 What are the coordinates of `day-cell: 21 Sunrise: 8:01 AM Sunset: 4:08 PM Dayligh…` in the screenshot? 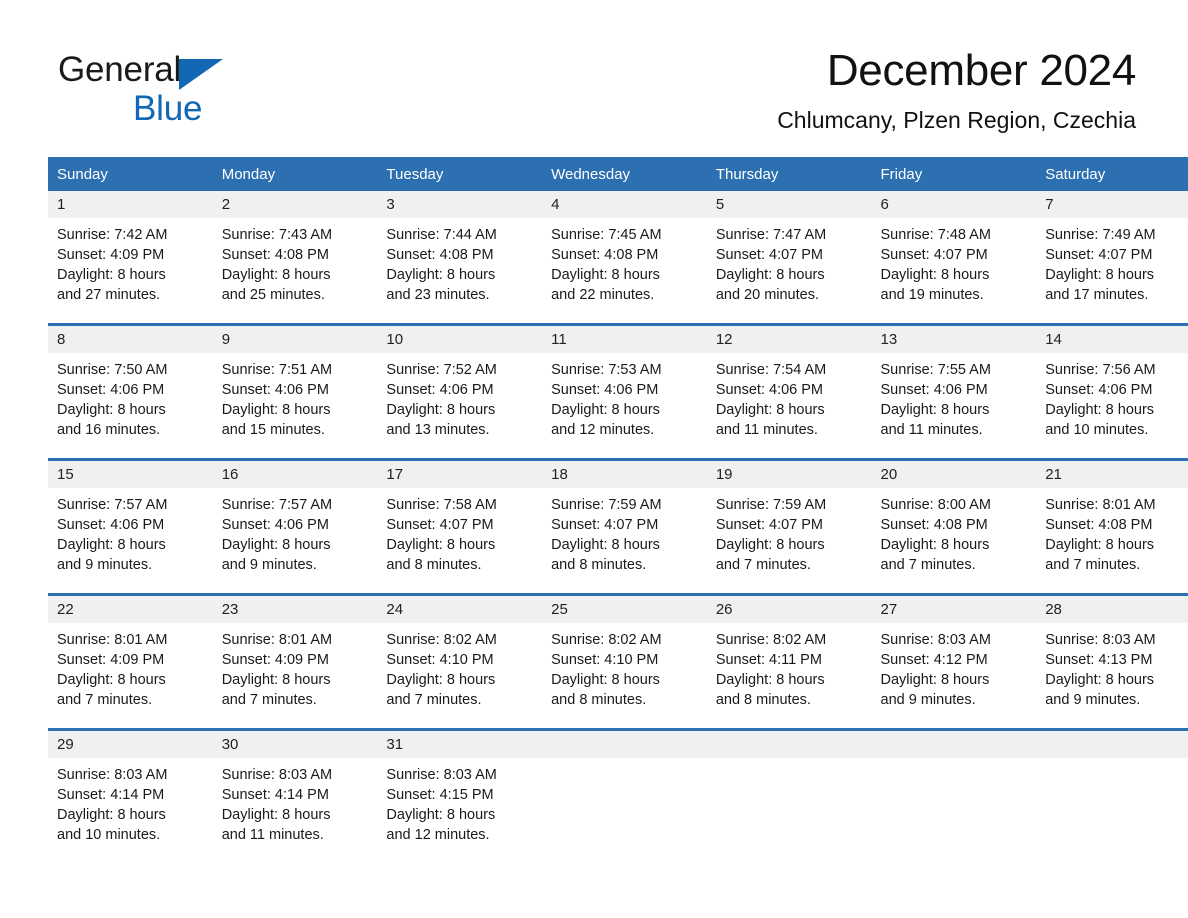 It's located at (1112, 526).